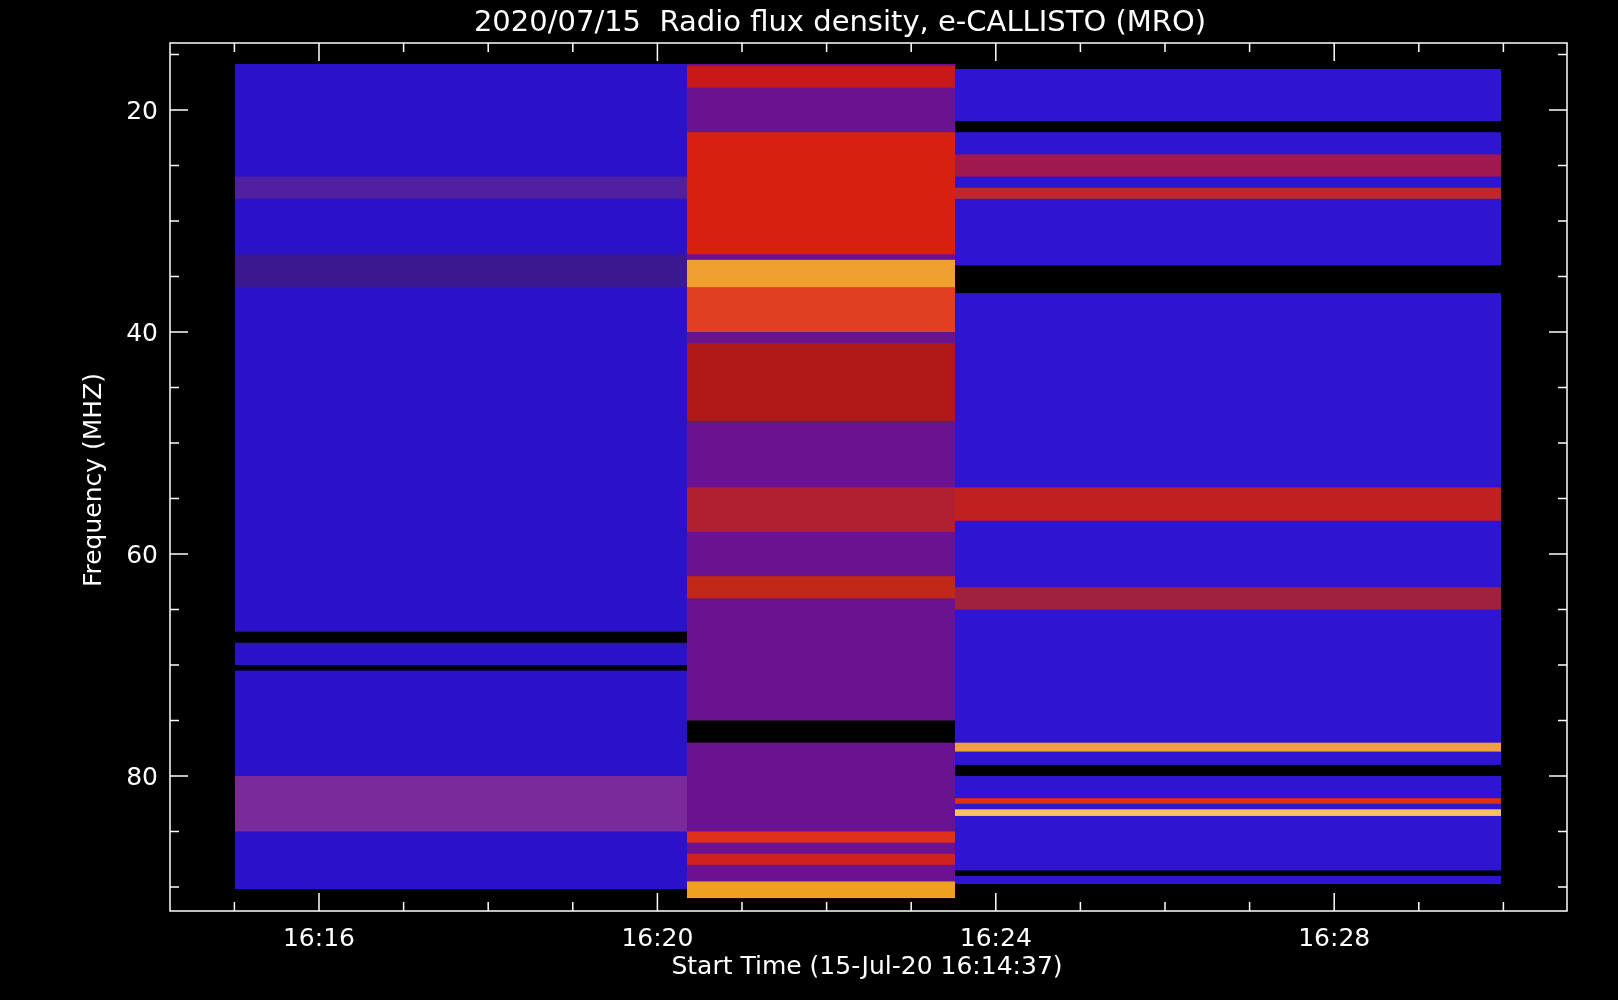  Describe the element at coordinates (92, 480) in the screenshot. I see `y-axis-label: Frequency (MHZ)` at that location.